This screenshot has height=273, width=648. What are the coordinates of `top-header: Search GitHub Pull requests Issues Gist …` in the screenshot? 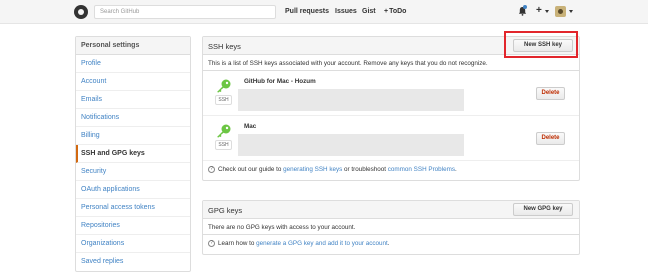 It's located at (324, 12).